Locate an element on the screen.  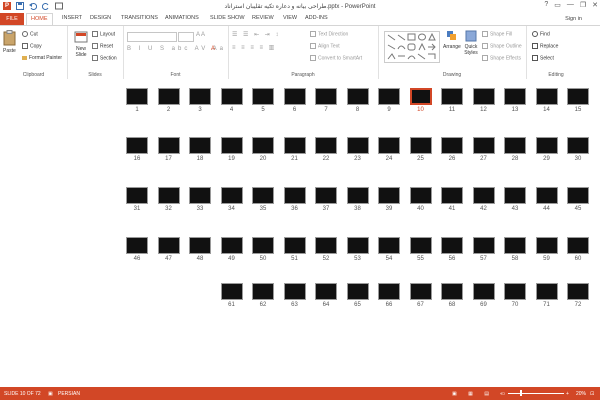
zoom-slider is located at coordinates (536, 393).